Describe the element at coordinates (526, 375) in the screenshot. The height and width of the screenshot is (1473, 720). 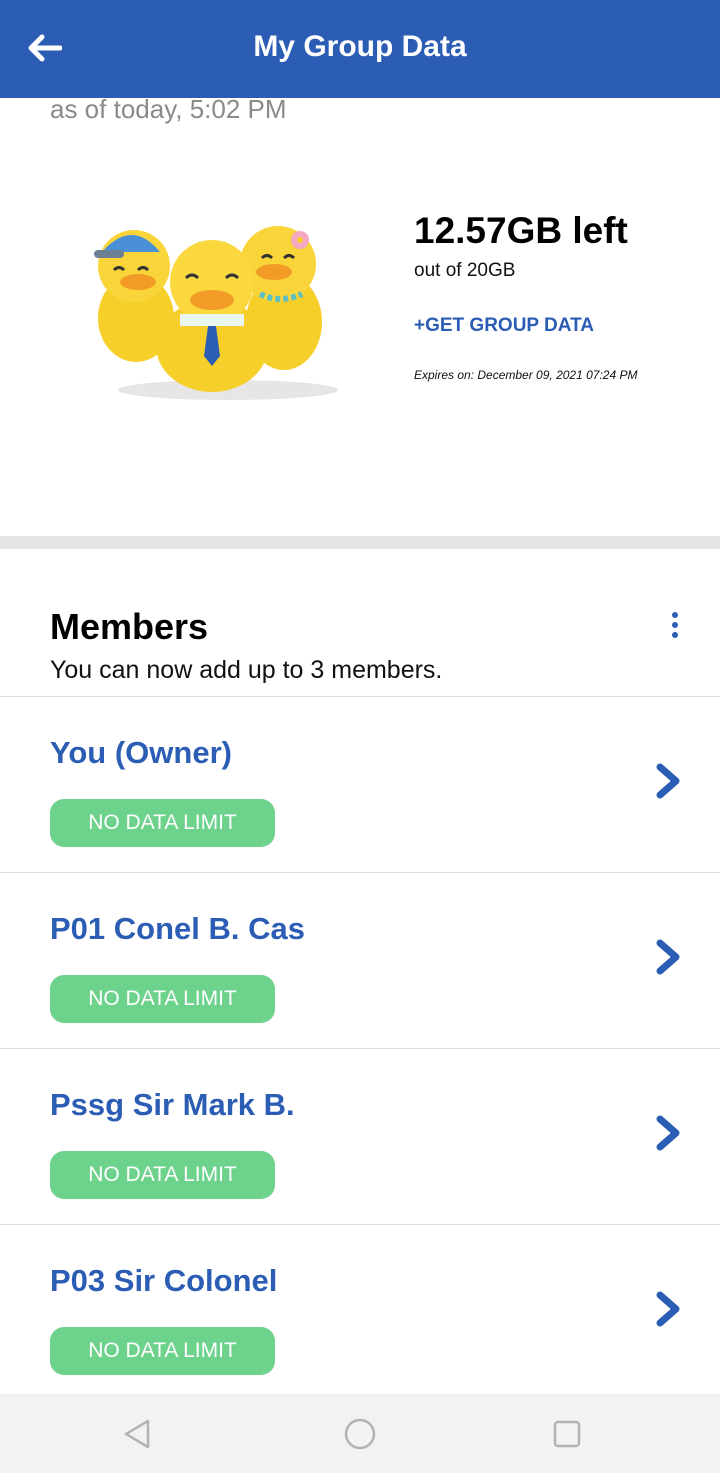
I see `expiry-date: Expires on: December 09, 2021 07:24 PM` at that location.